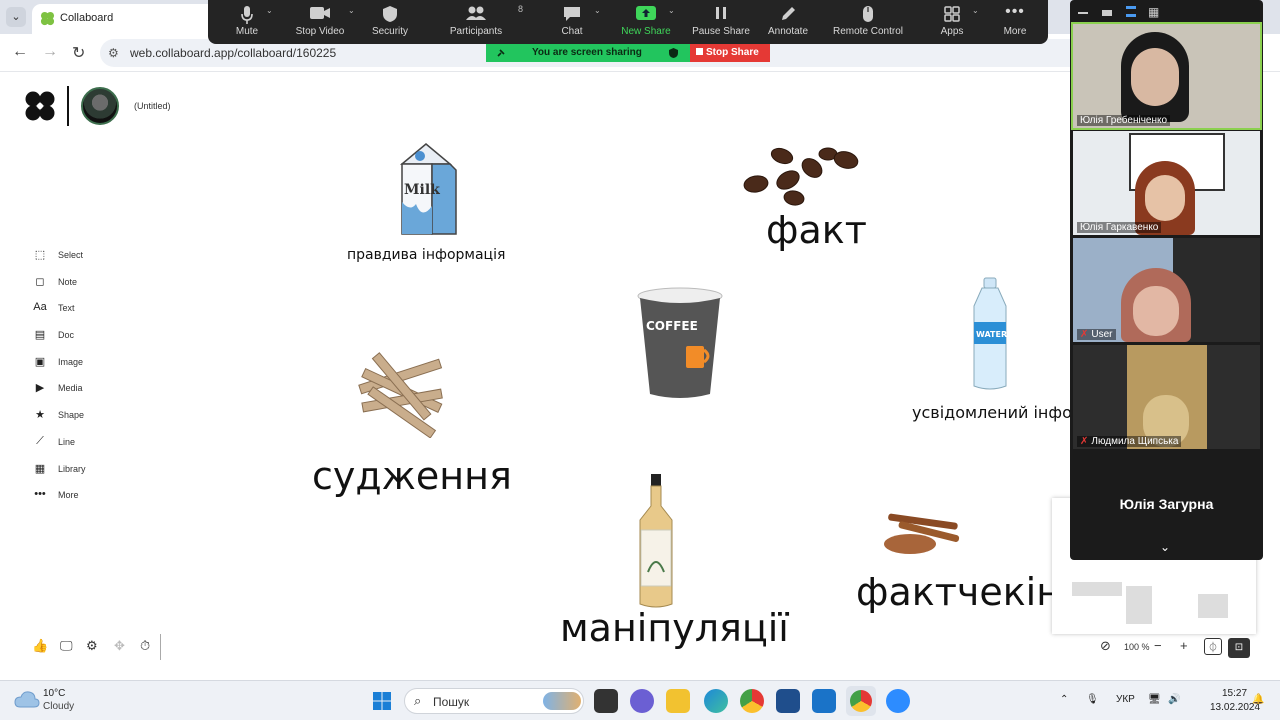 Image resolution: width=1280 pixels, height=720 pixels. Describe the element at coordinates (92, 261) in the screenshot. I see `tool-select: ⬚ Select` at that location.